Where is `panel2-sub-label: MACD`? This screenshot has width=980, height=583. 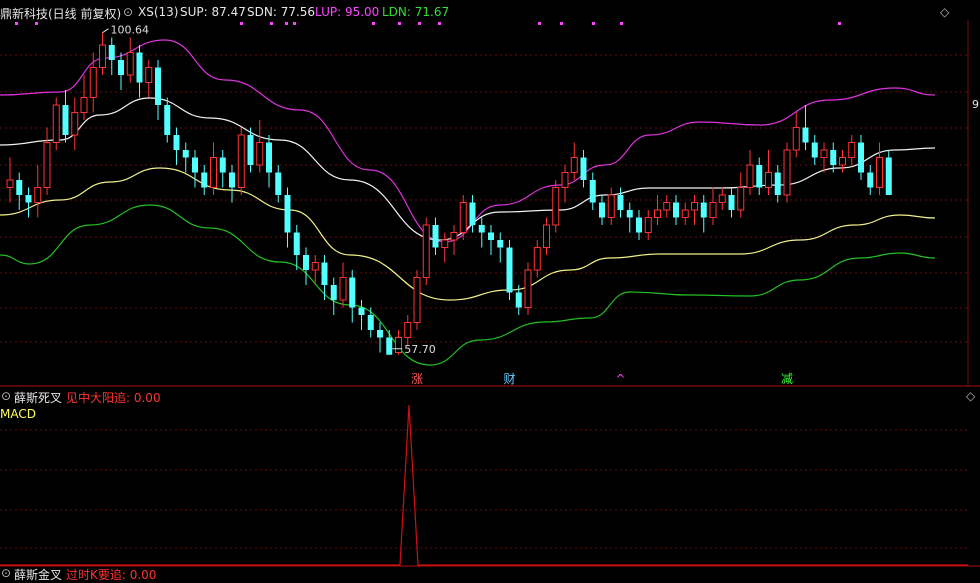 panel2-sub-label: MACD is located at coordinates (18, 414).